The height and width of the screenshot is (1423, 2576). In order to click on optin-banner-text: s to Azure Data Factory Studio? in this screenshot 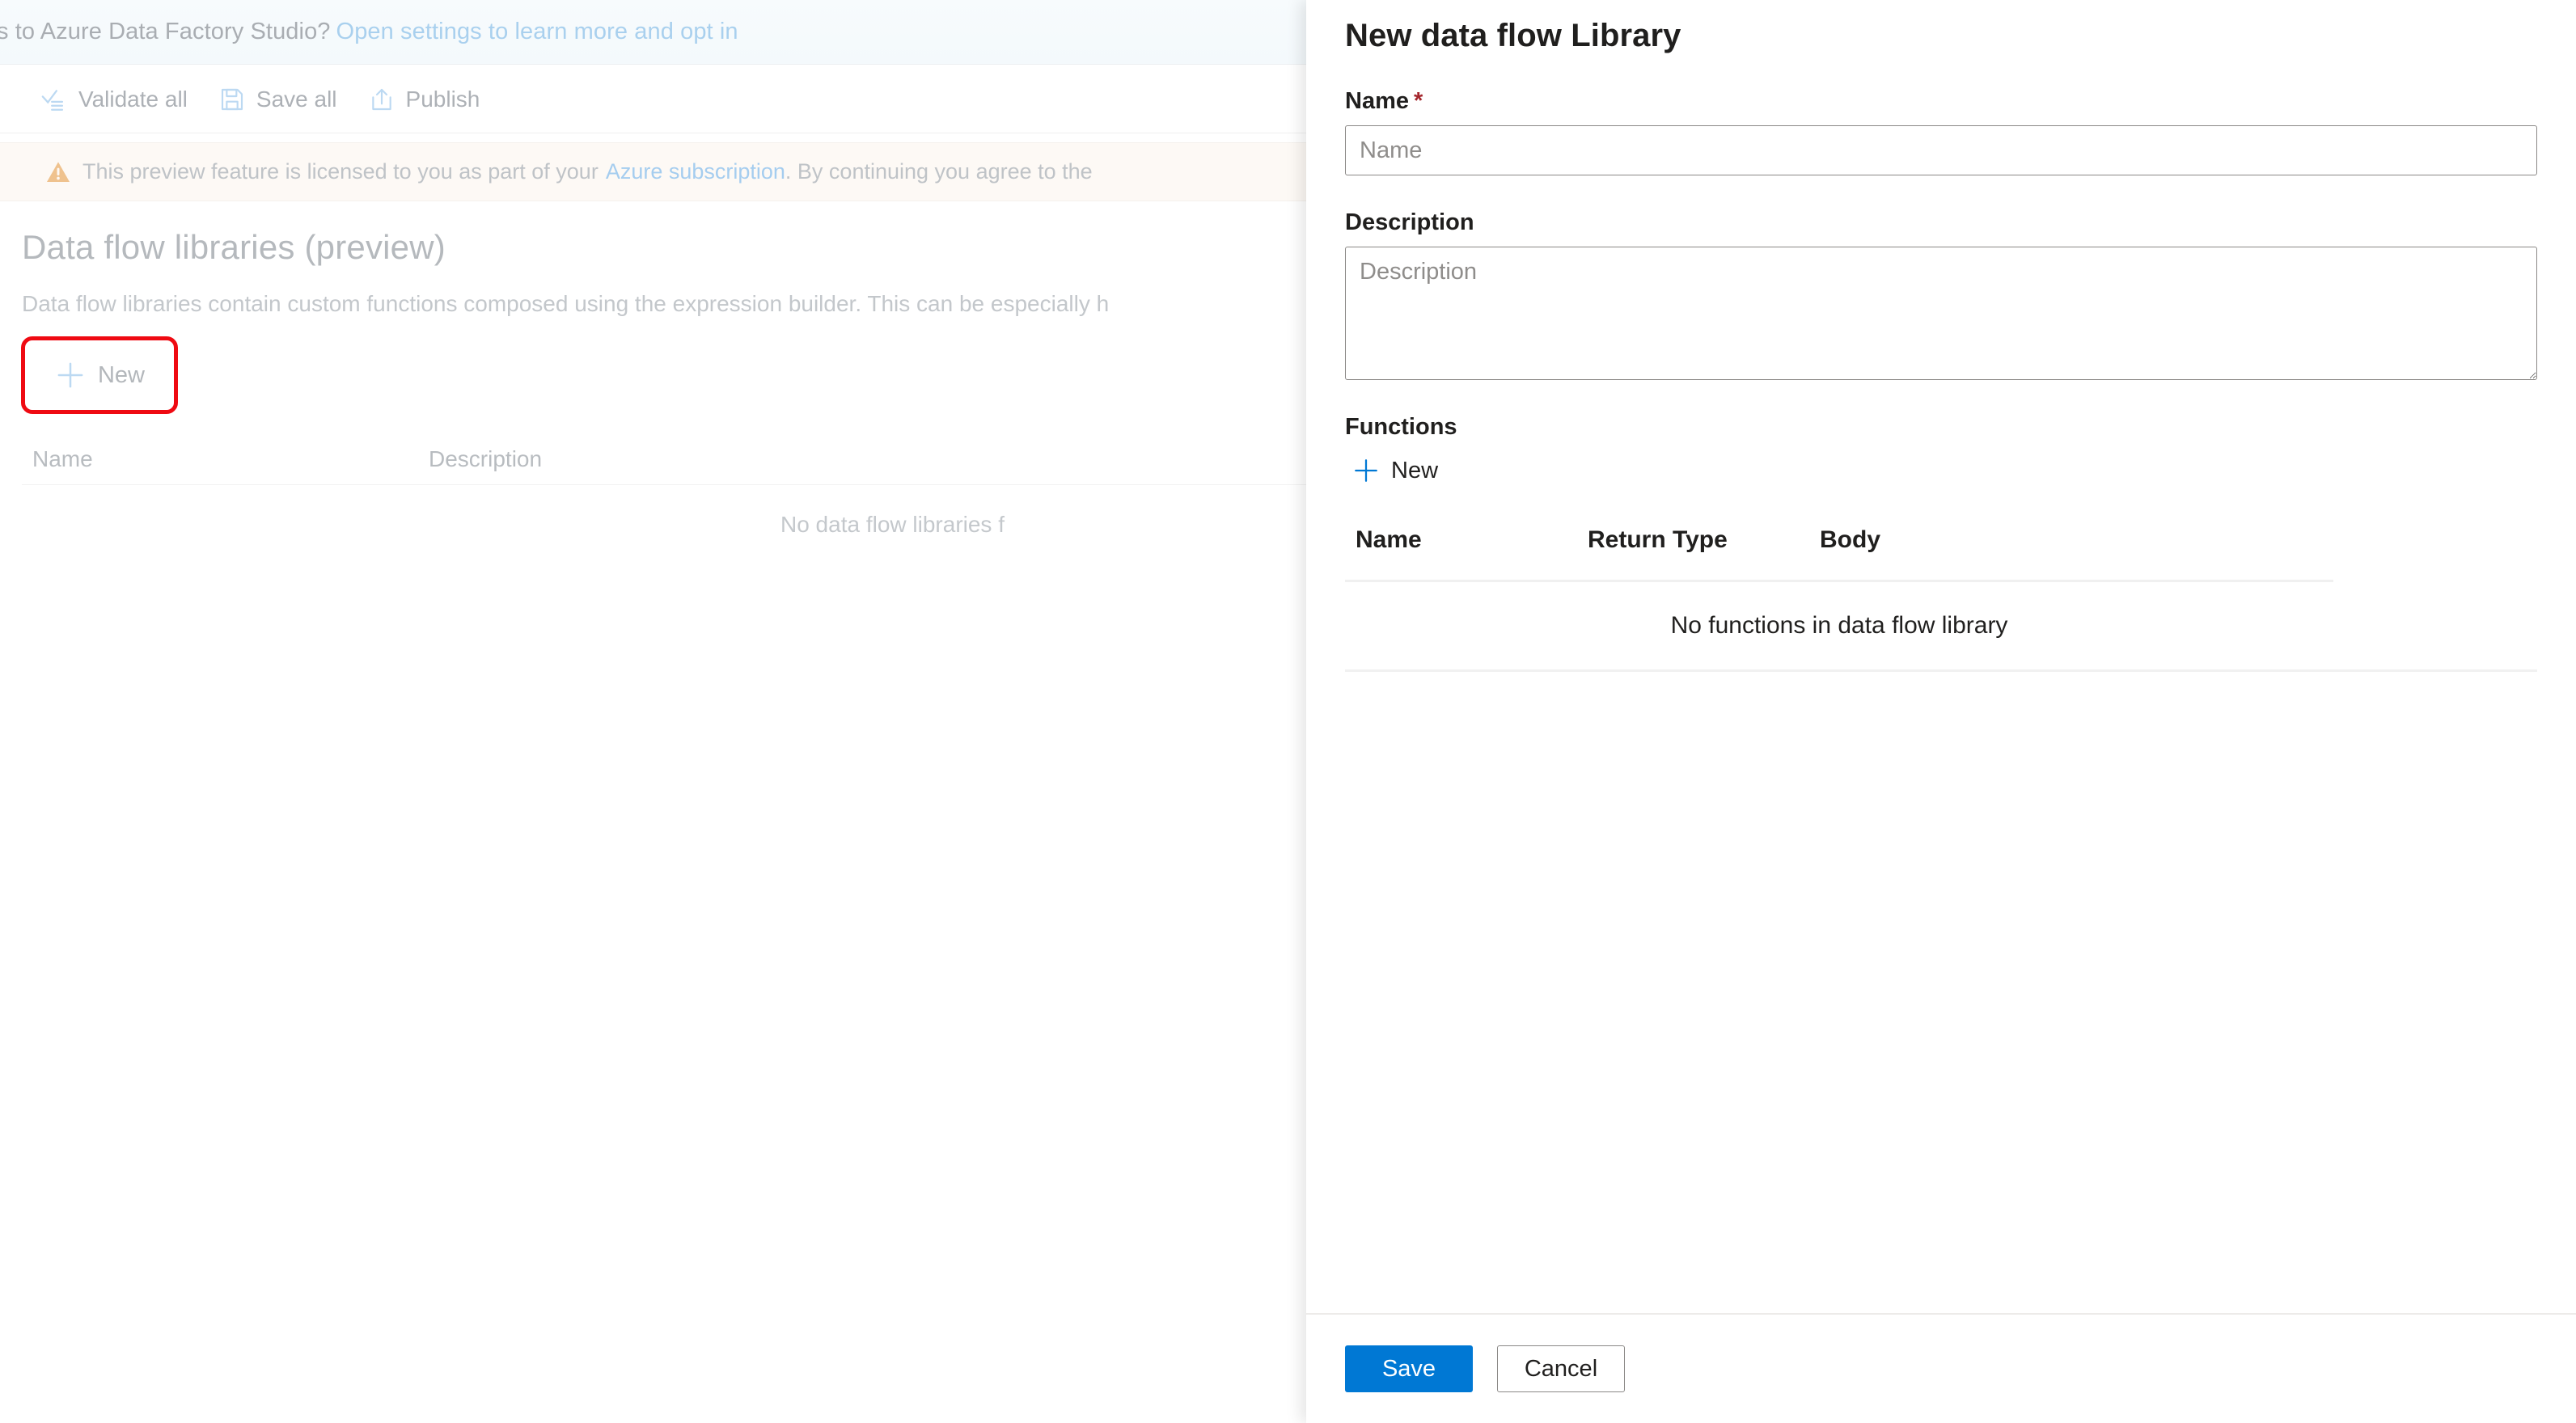, I will do `click(165, 31)`.